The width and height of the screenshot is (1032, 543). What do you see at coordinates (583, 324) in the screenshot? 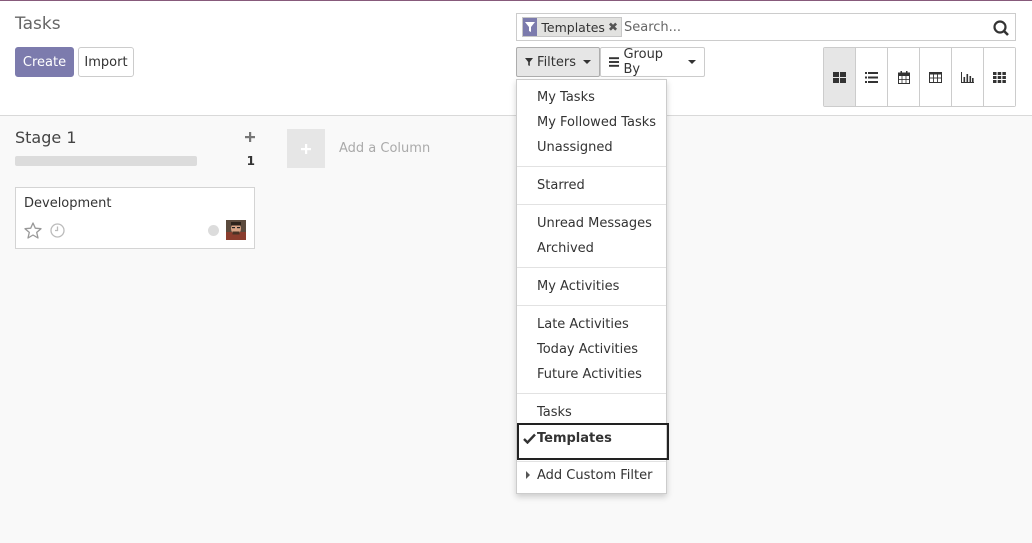
I see `filter-late-activities: Late Activities` at bounding box center [583, 324].